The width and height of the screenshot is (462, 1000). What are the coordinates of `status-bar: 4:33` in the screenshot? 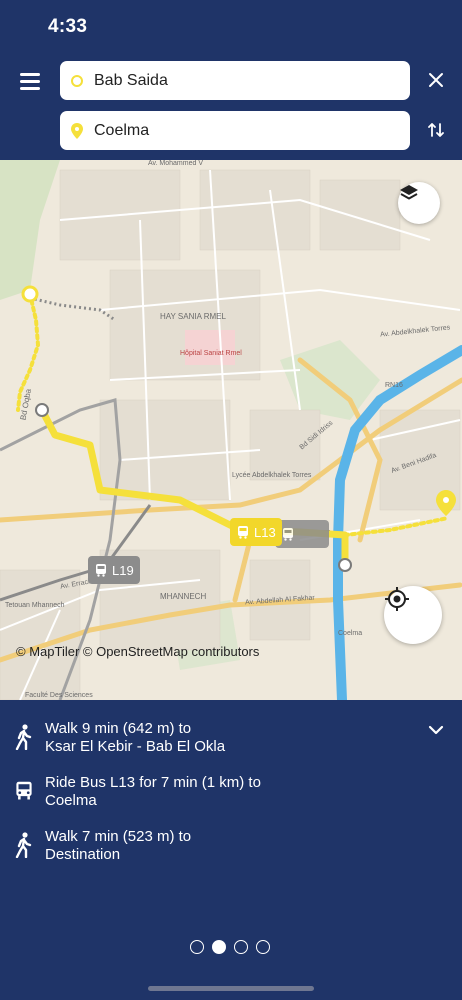 It's located at (231, 25).